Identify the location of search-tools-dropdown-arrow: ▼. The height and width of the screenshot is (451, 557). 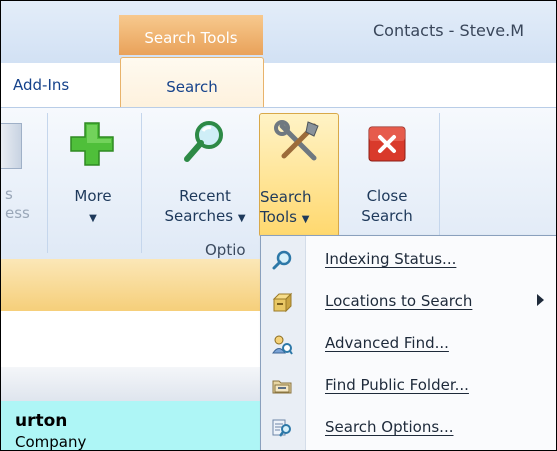
(305, 219).